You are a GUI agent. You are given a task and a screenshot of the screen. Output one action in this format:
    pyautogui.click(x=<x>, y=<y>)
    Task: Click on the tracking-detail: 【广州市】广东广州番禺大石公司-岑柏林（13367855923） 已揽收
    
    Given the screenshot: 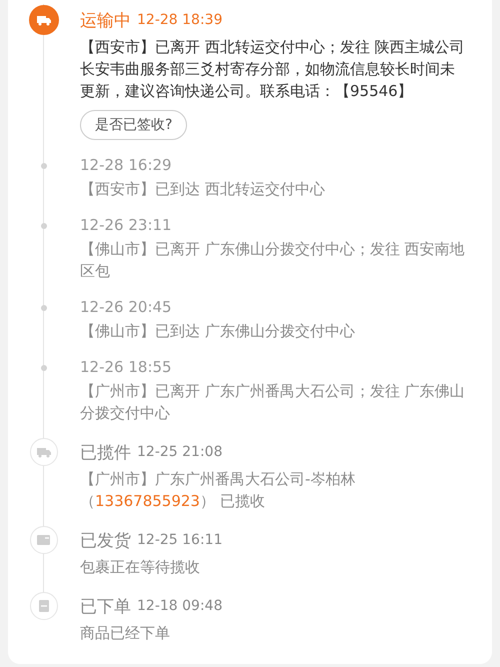 What is the action you would take?
    pyautogui.click(x=218, y=490)
    